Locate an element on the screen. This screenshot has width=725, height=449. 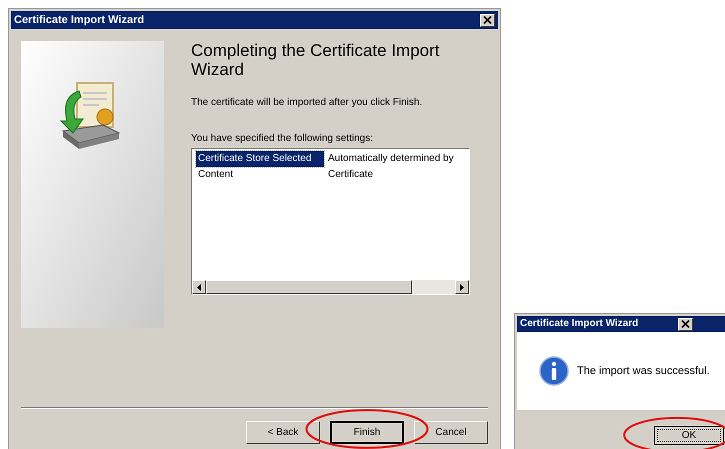
horizontal-scrollbar is located at coordinates (330, 287).